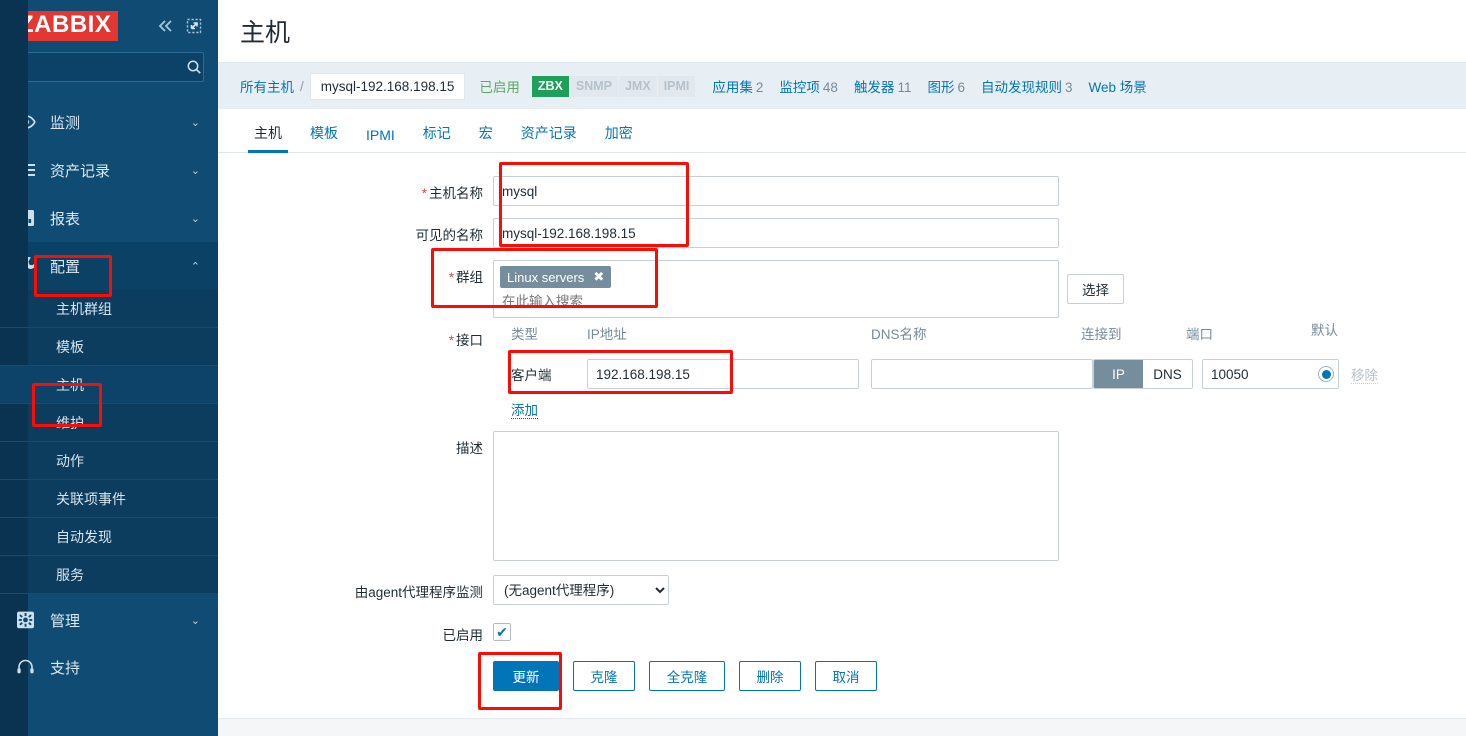 The height and width of the screenshot is (736, 1466). Describe the element at coordinates (776, 496) in the screenshot. I see `description-textarea` at that location.